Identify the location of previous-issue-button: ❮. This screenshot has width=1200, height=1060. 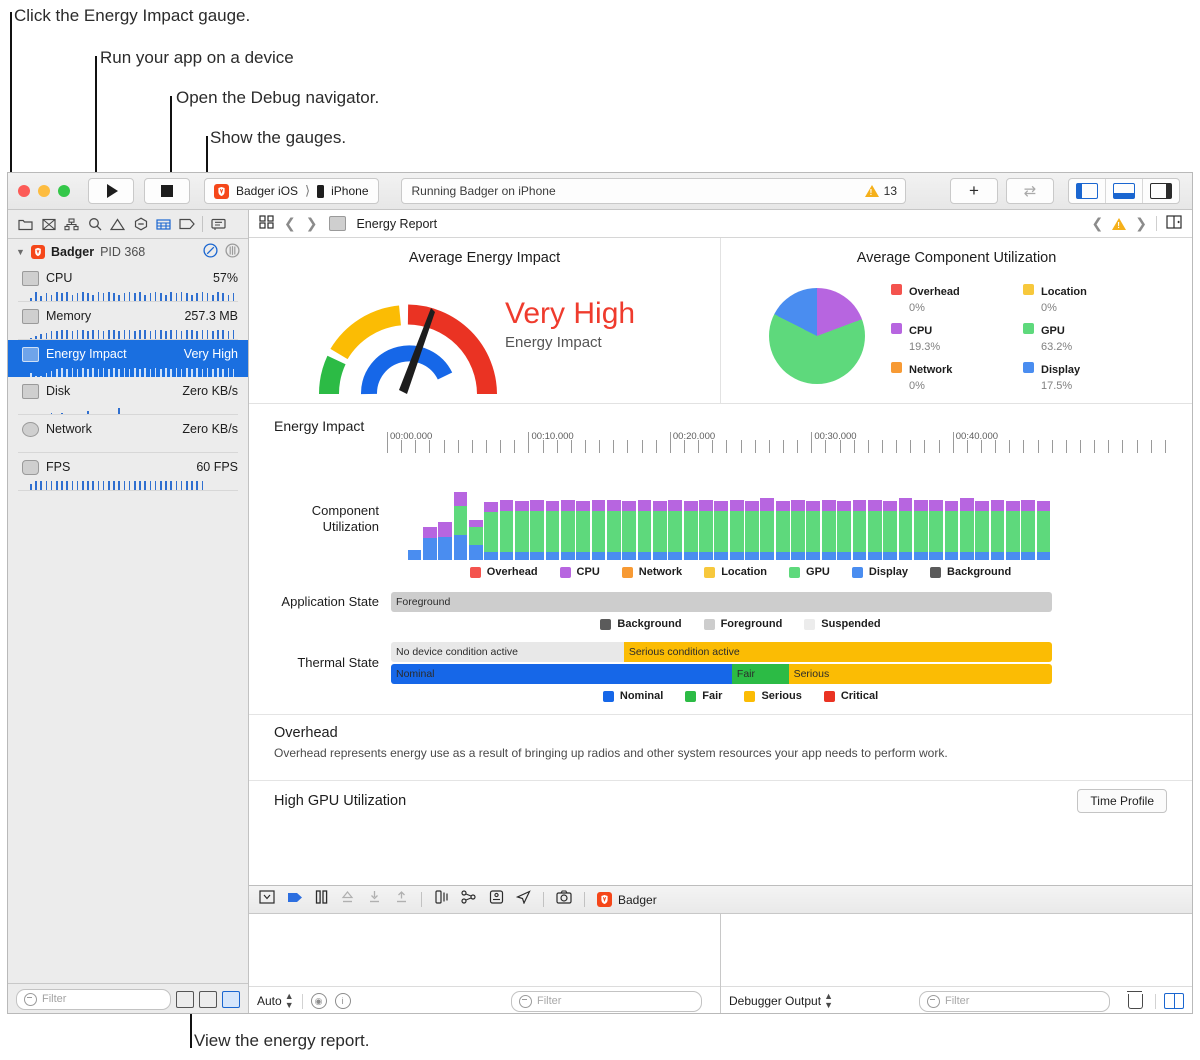
(1098, 223).